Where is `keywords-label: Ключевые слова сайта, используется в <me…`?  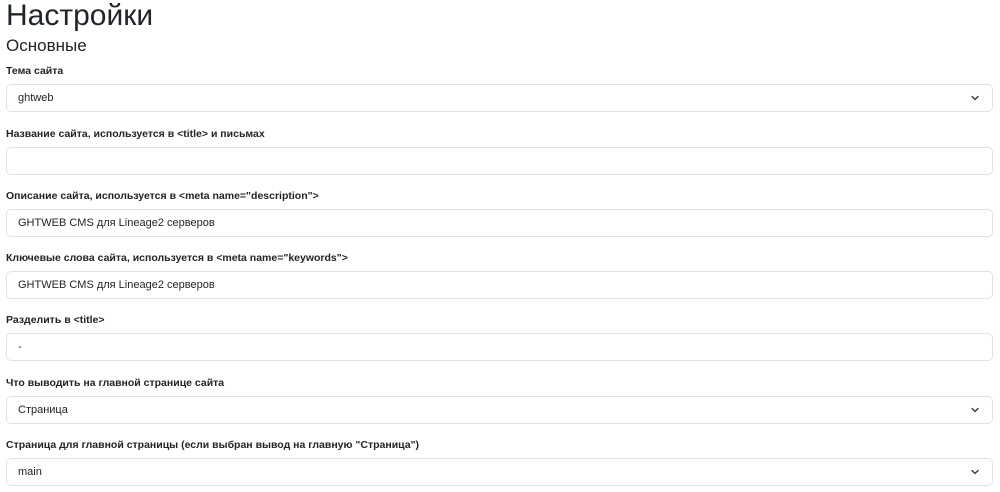
keywords-label: Ключевые слова сайта, используется в <me… is located at coordinates (177, 258).